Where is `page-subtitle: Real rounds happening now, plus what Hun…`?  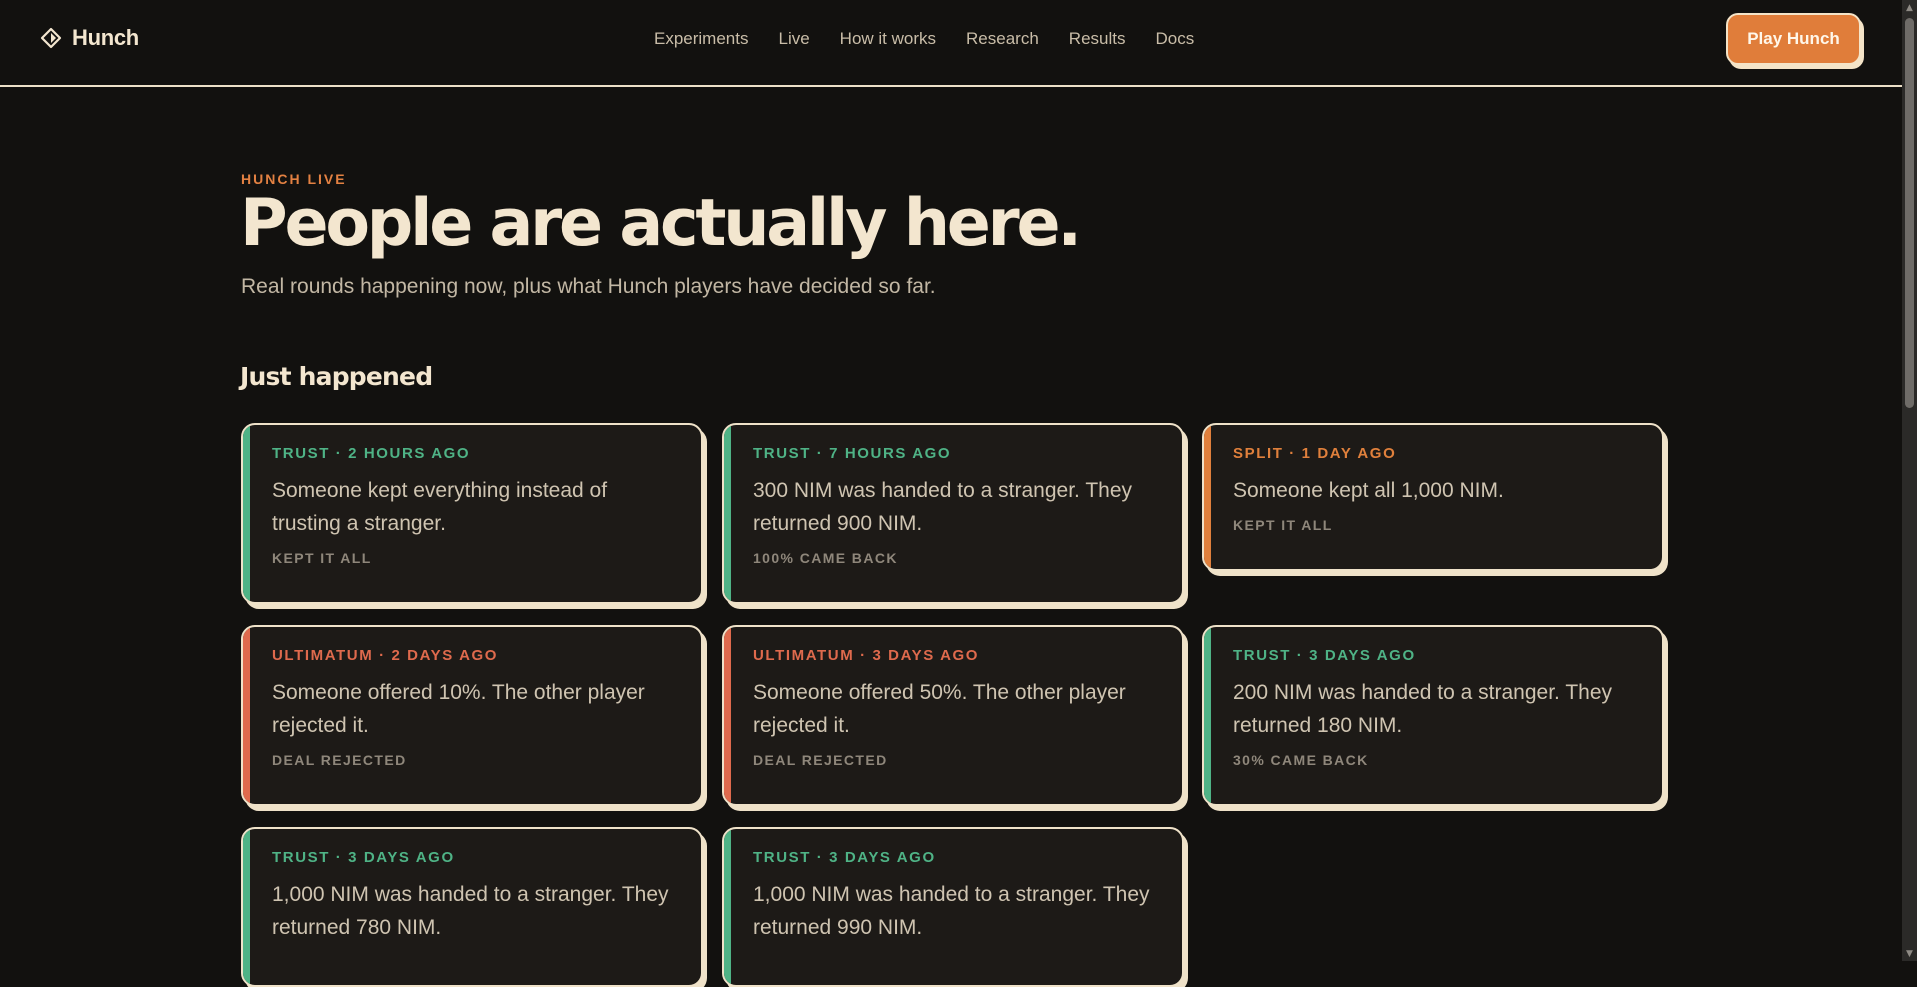 page-subtitle: Real rounds happening now, plus what Hun… is located at coordinates (588, 286).